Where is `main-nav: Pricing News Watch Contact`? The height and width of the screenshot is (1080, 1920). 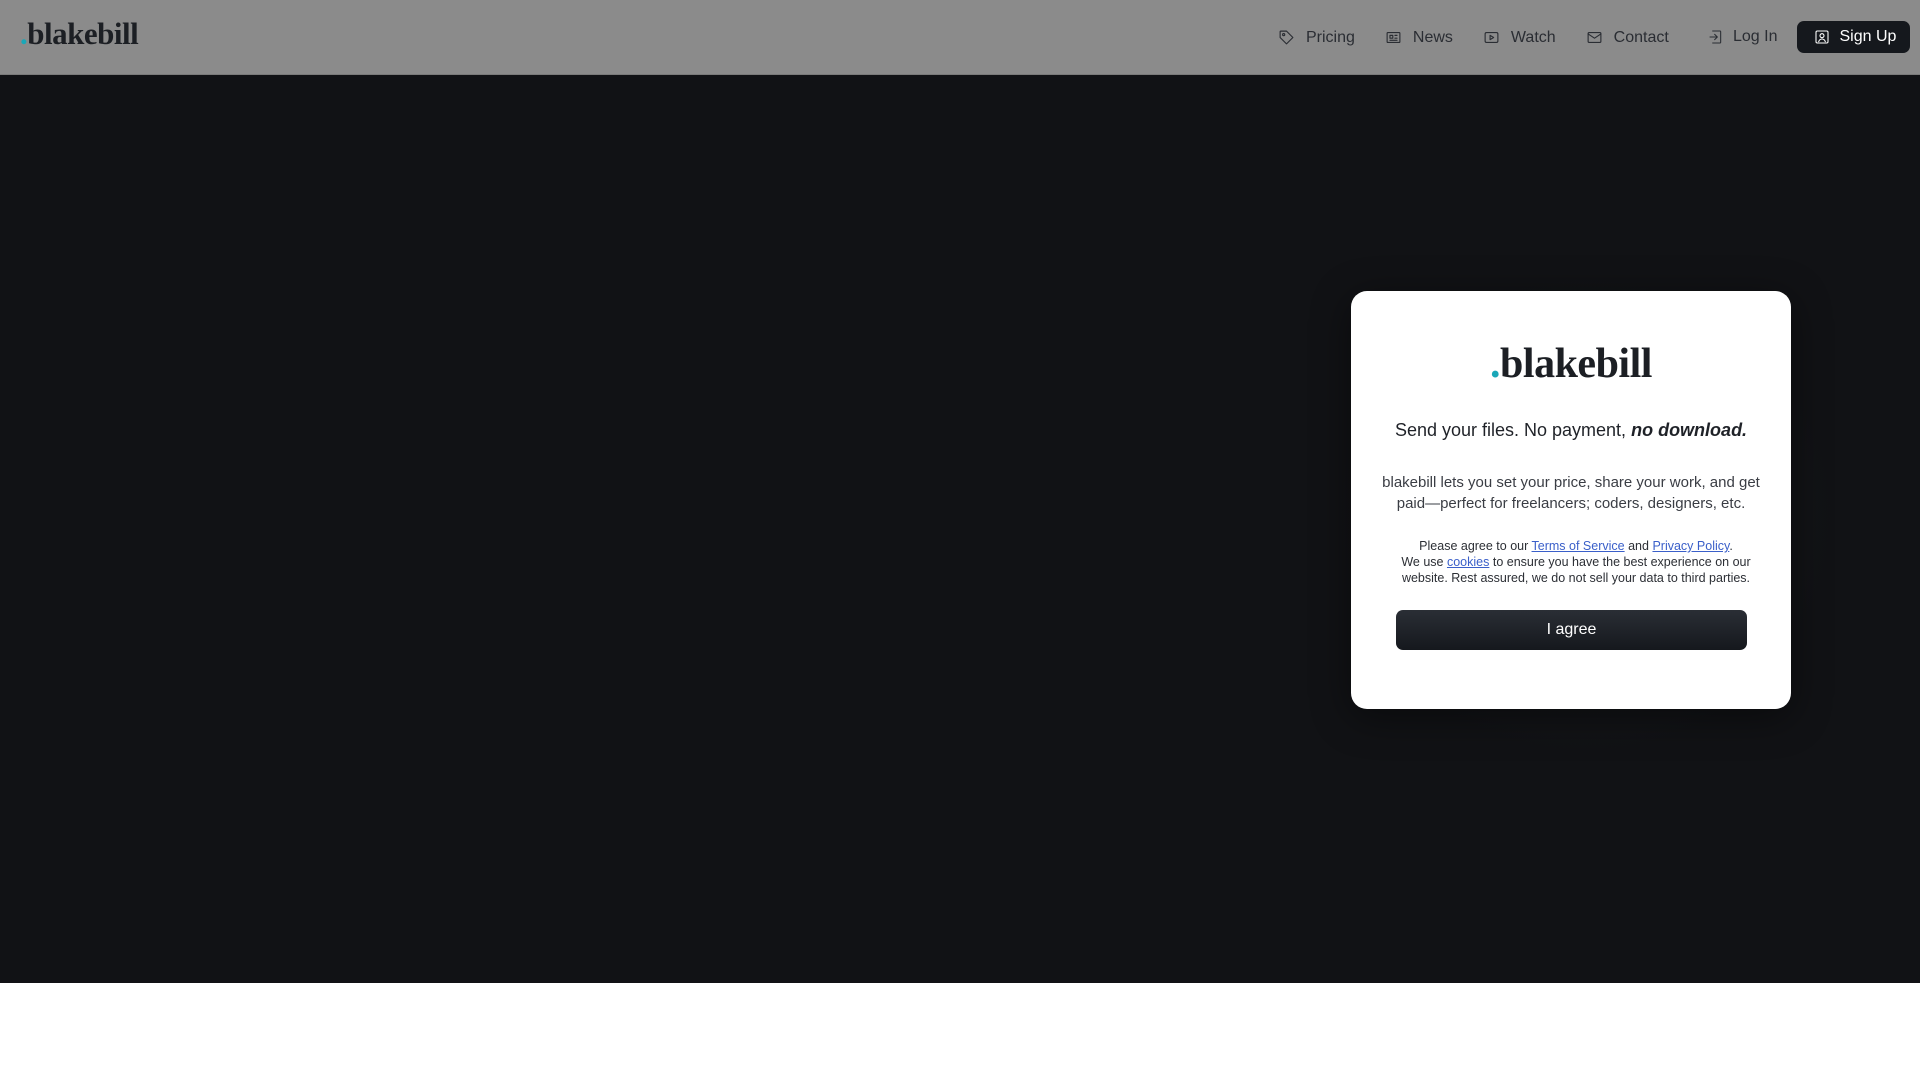
main-nav: Pricing News Watch Contact is located at coordinates (1488, 37).